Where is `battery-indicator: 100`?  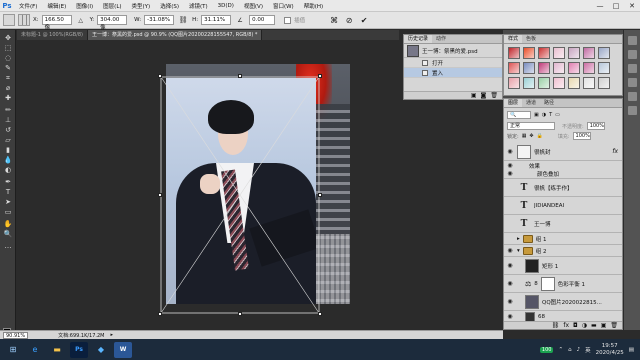 battery-indicator: 100 is located at coordinates (546, 349).